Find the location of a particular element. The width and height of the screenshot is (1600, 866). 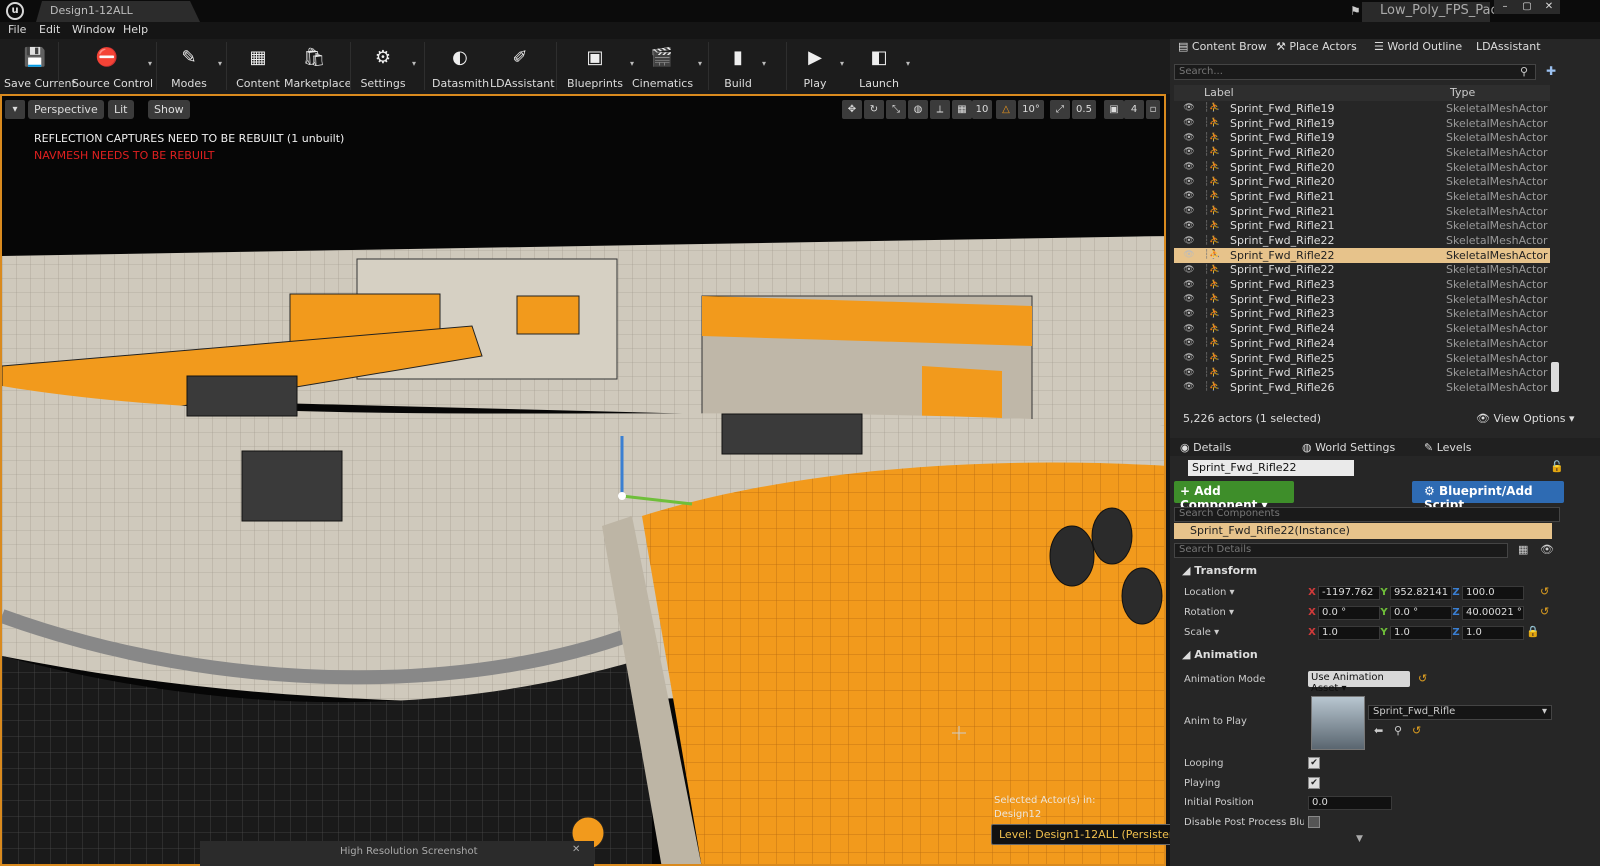

rotate-tool-icon: ↻ is located at coordinates (874, 109).